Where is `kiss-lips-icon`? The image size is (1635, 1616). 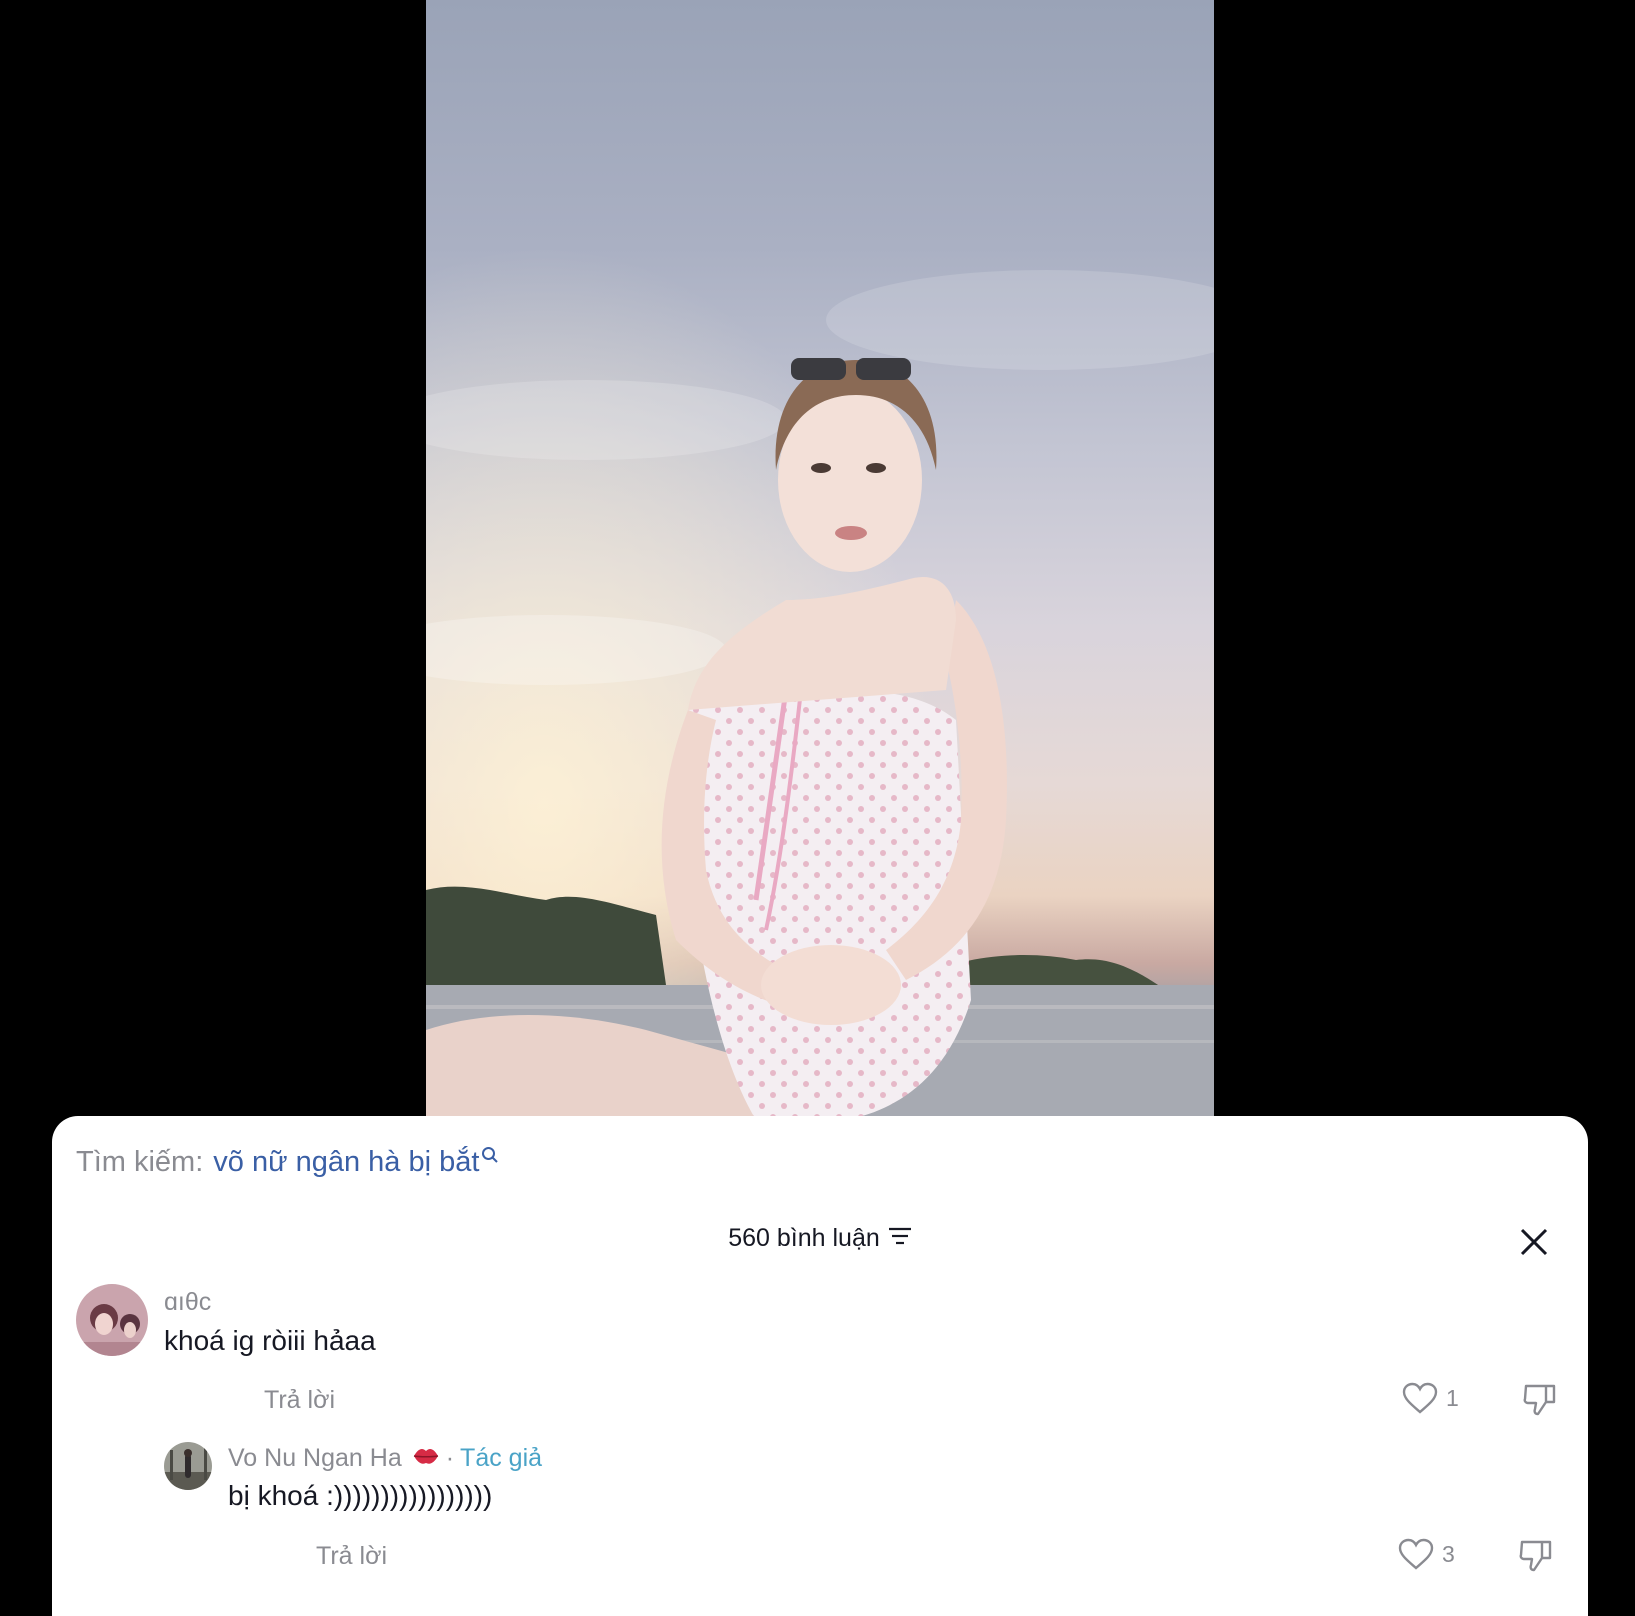 kiss-lips-icon is located at coordinates (426, 1459).